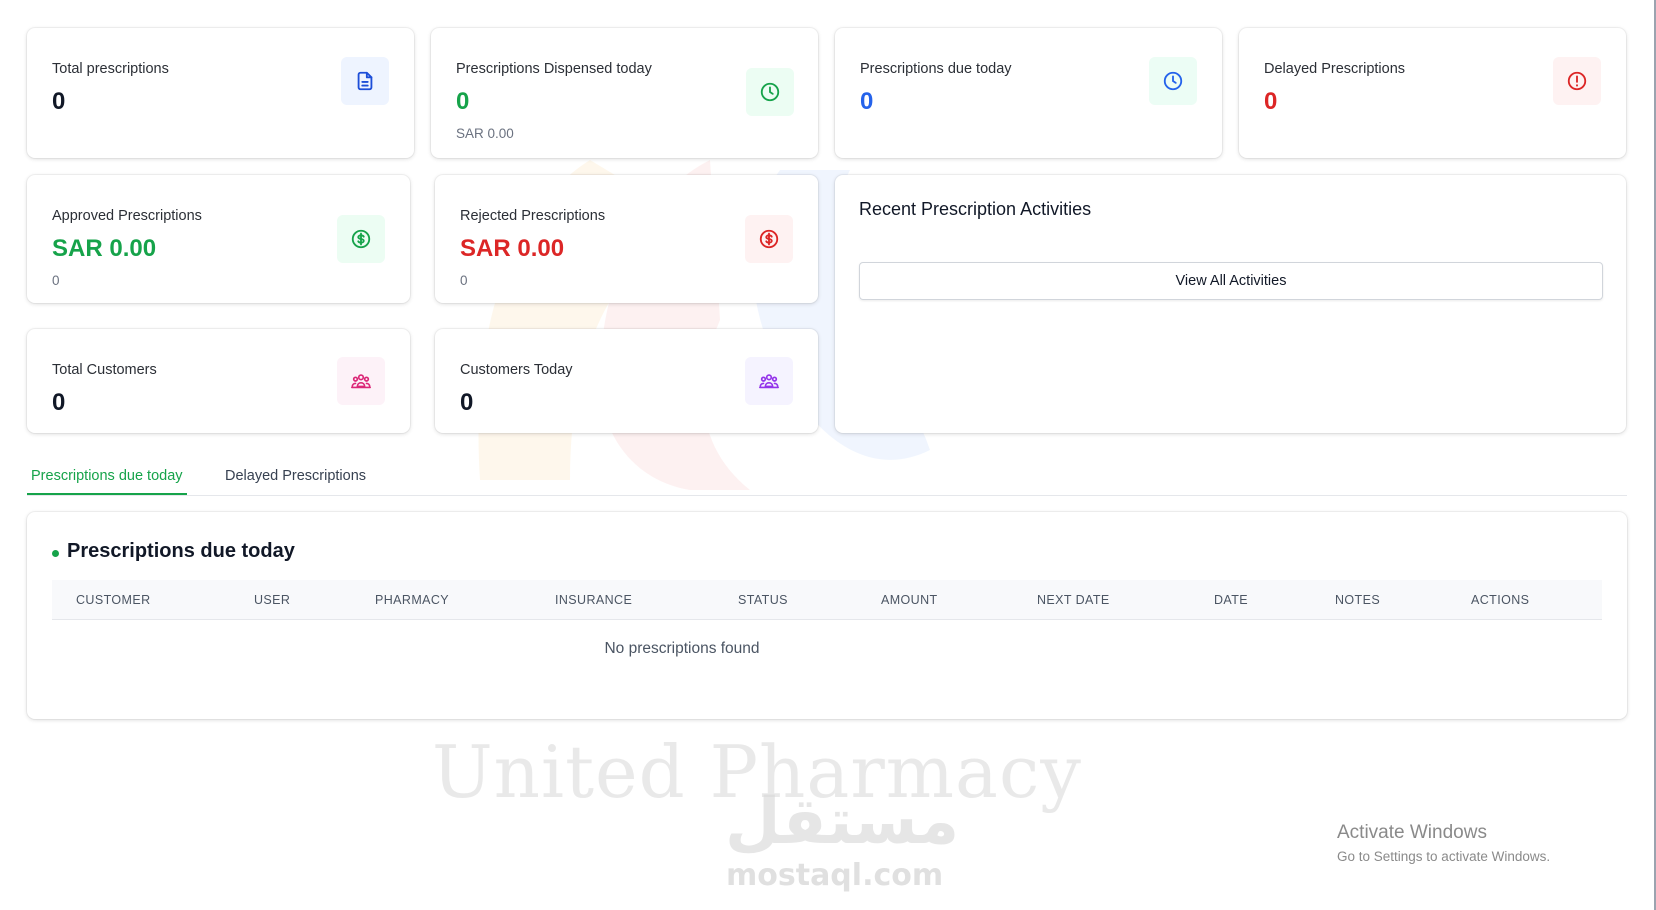 The width and height of the screenshot is (1656, 910). What do you see at coordinates (1073, 600) in the screenshot?
I see `column-header-next-date: NEXT DATE` at bounding box center [1073, 600].